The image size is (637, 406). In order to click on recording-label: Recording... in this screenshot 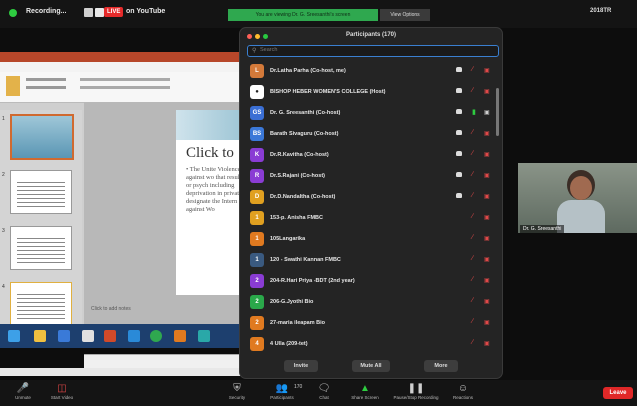, I will do `click(46, 11)`.